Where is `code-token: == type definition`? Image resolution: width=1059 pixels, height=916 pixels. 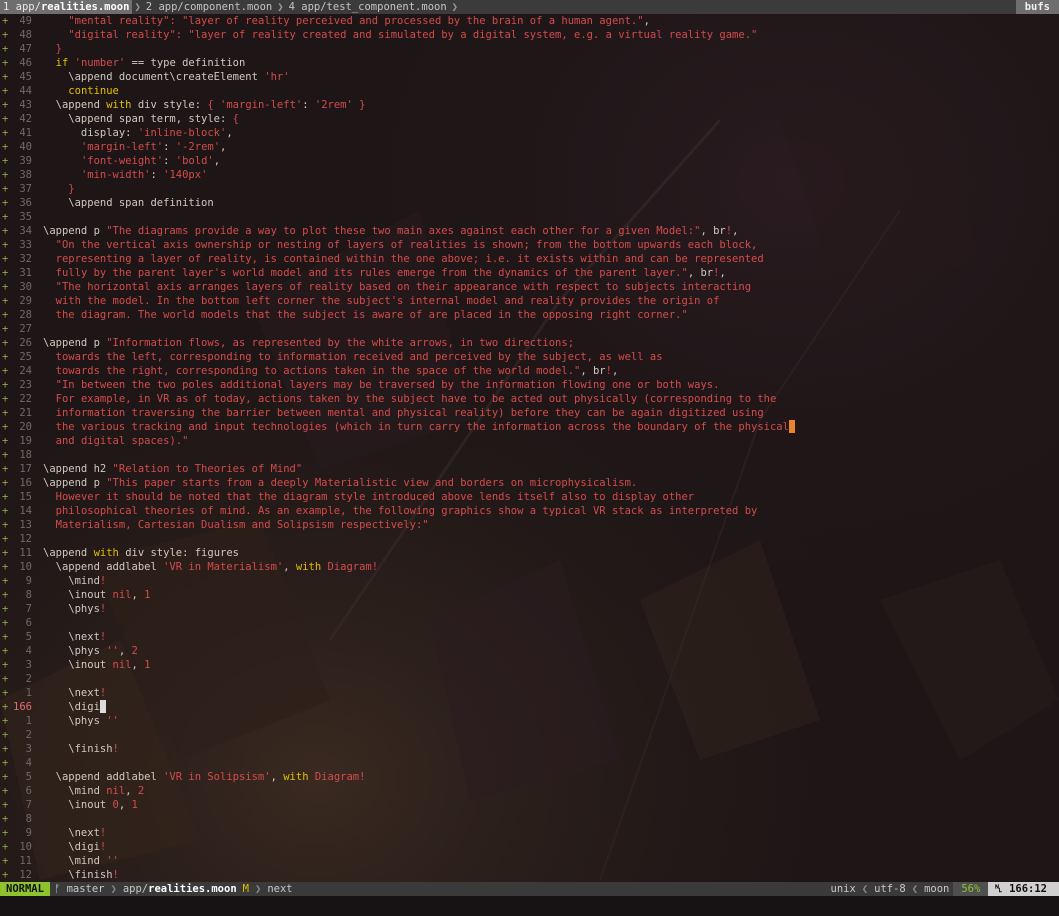
code-token: == type definition is located at coordinates (185, 63).